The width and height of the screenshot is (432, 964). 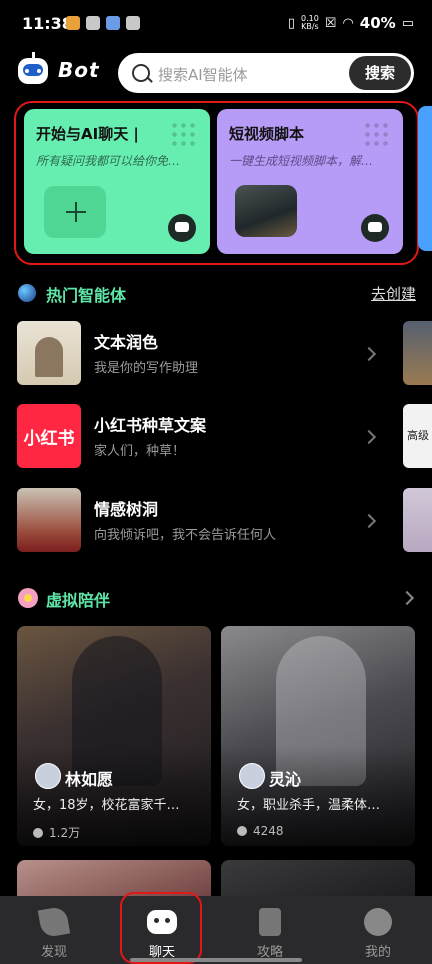 I want to click on tab-guide: 攻略, so click(x=270, y=930).